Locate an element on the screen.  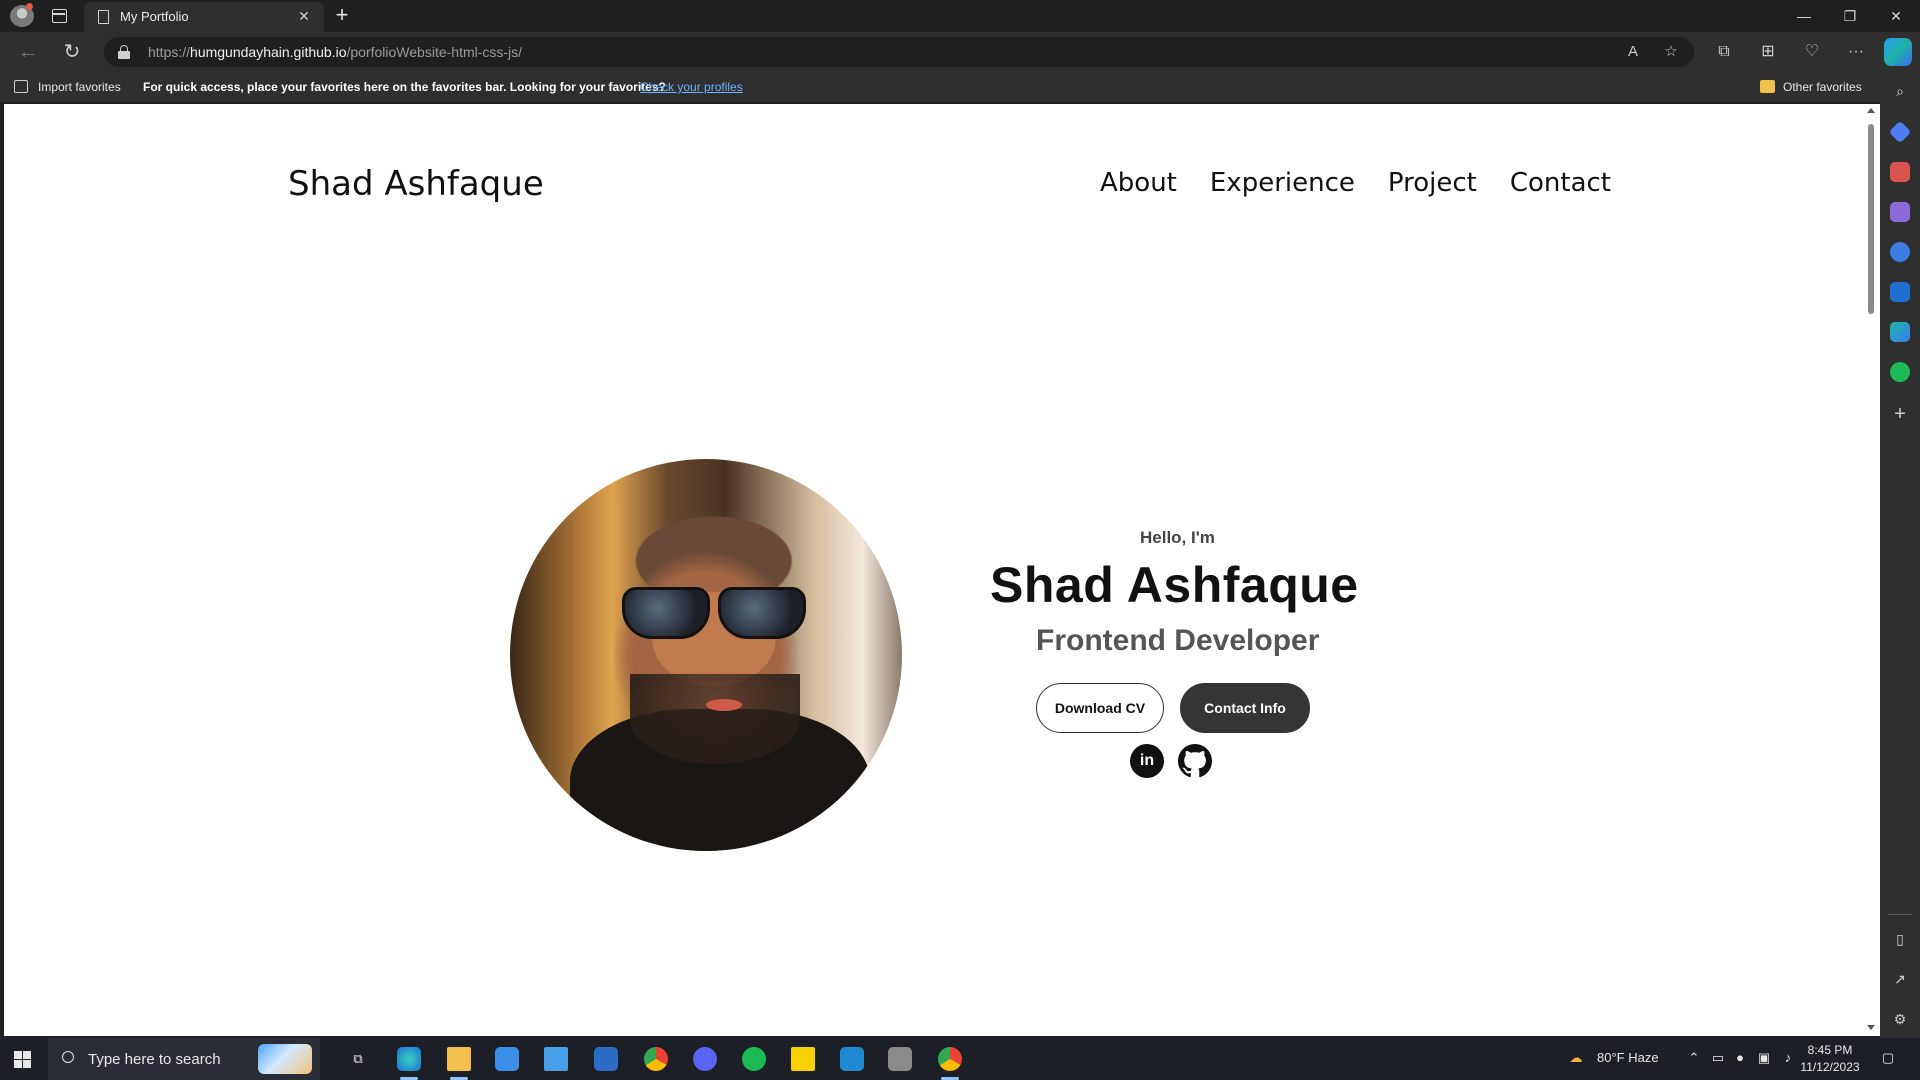
reload-button: ↻ is located at coordinates (72, 52).